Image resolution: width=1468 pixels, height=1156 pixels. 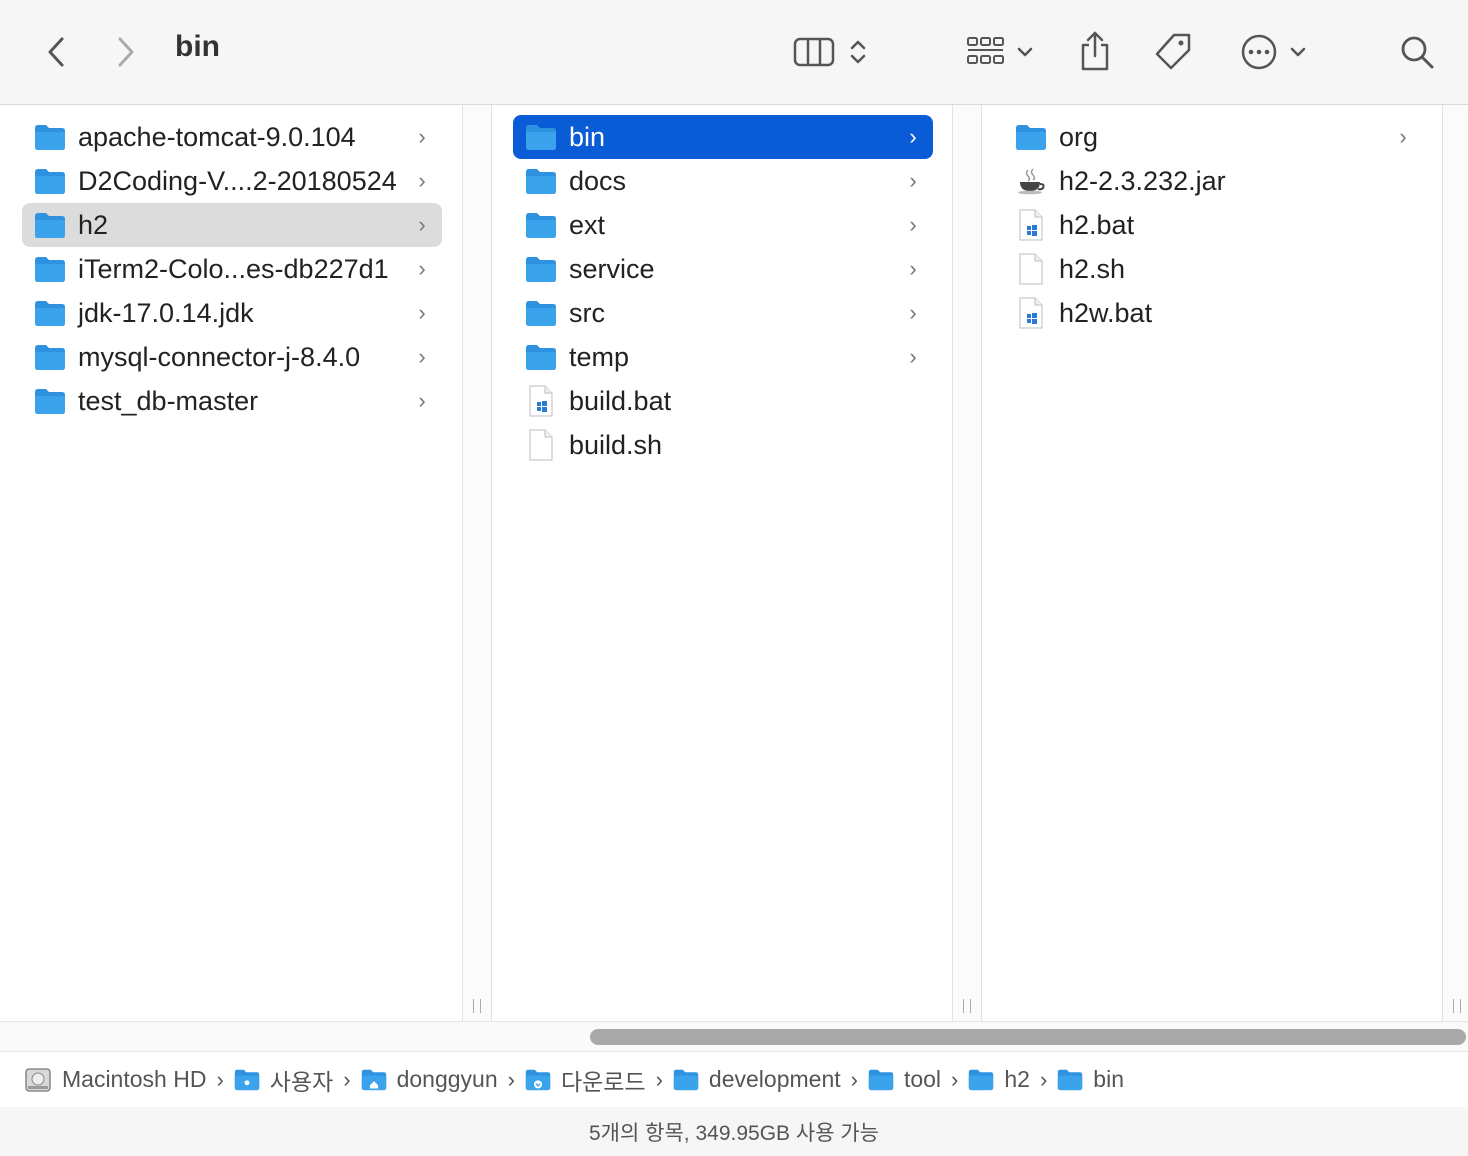 I want to click on path-item-label: h2, so click(x=1017, y=1079).